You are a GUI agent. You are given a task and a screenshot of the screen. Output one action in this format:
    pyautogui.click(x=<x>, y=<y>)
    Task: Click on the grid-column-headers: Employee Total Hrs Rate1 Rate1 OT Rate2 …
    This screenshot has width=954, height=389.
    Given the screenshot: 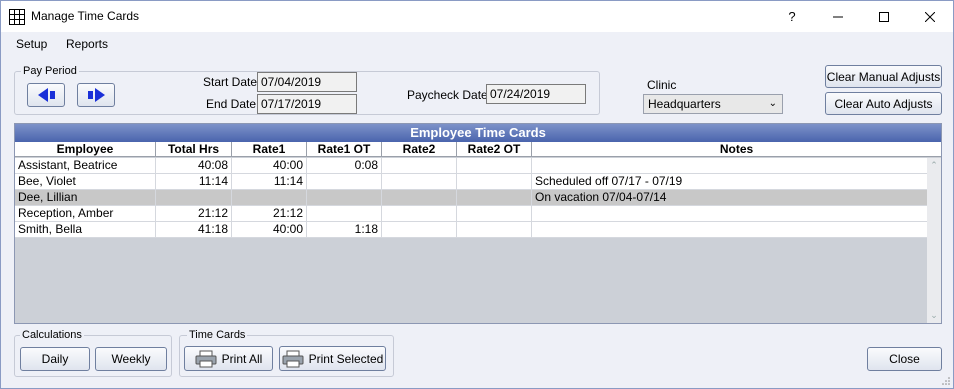 What is the action you would take?
    pyautogui.click(x=478, y=149)
    